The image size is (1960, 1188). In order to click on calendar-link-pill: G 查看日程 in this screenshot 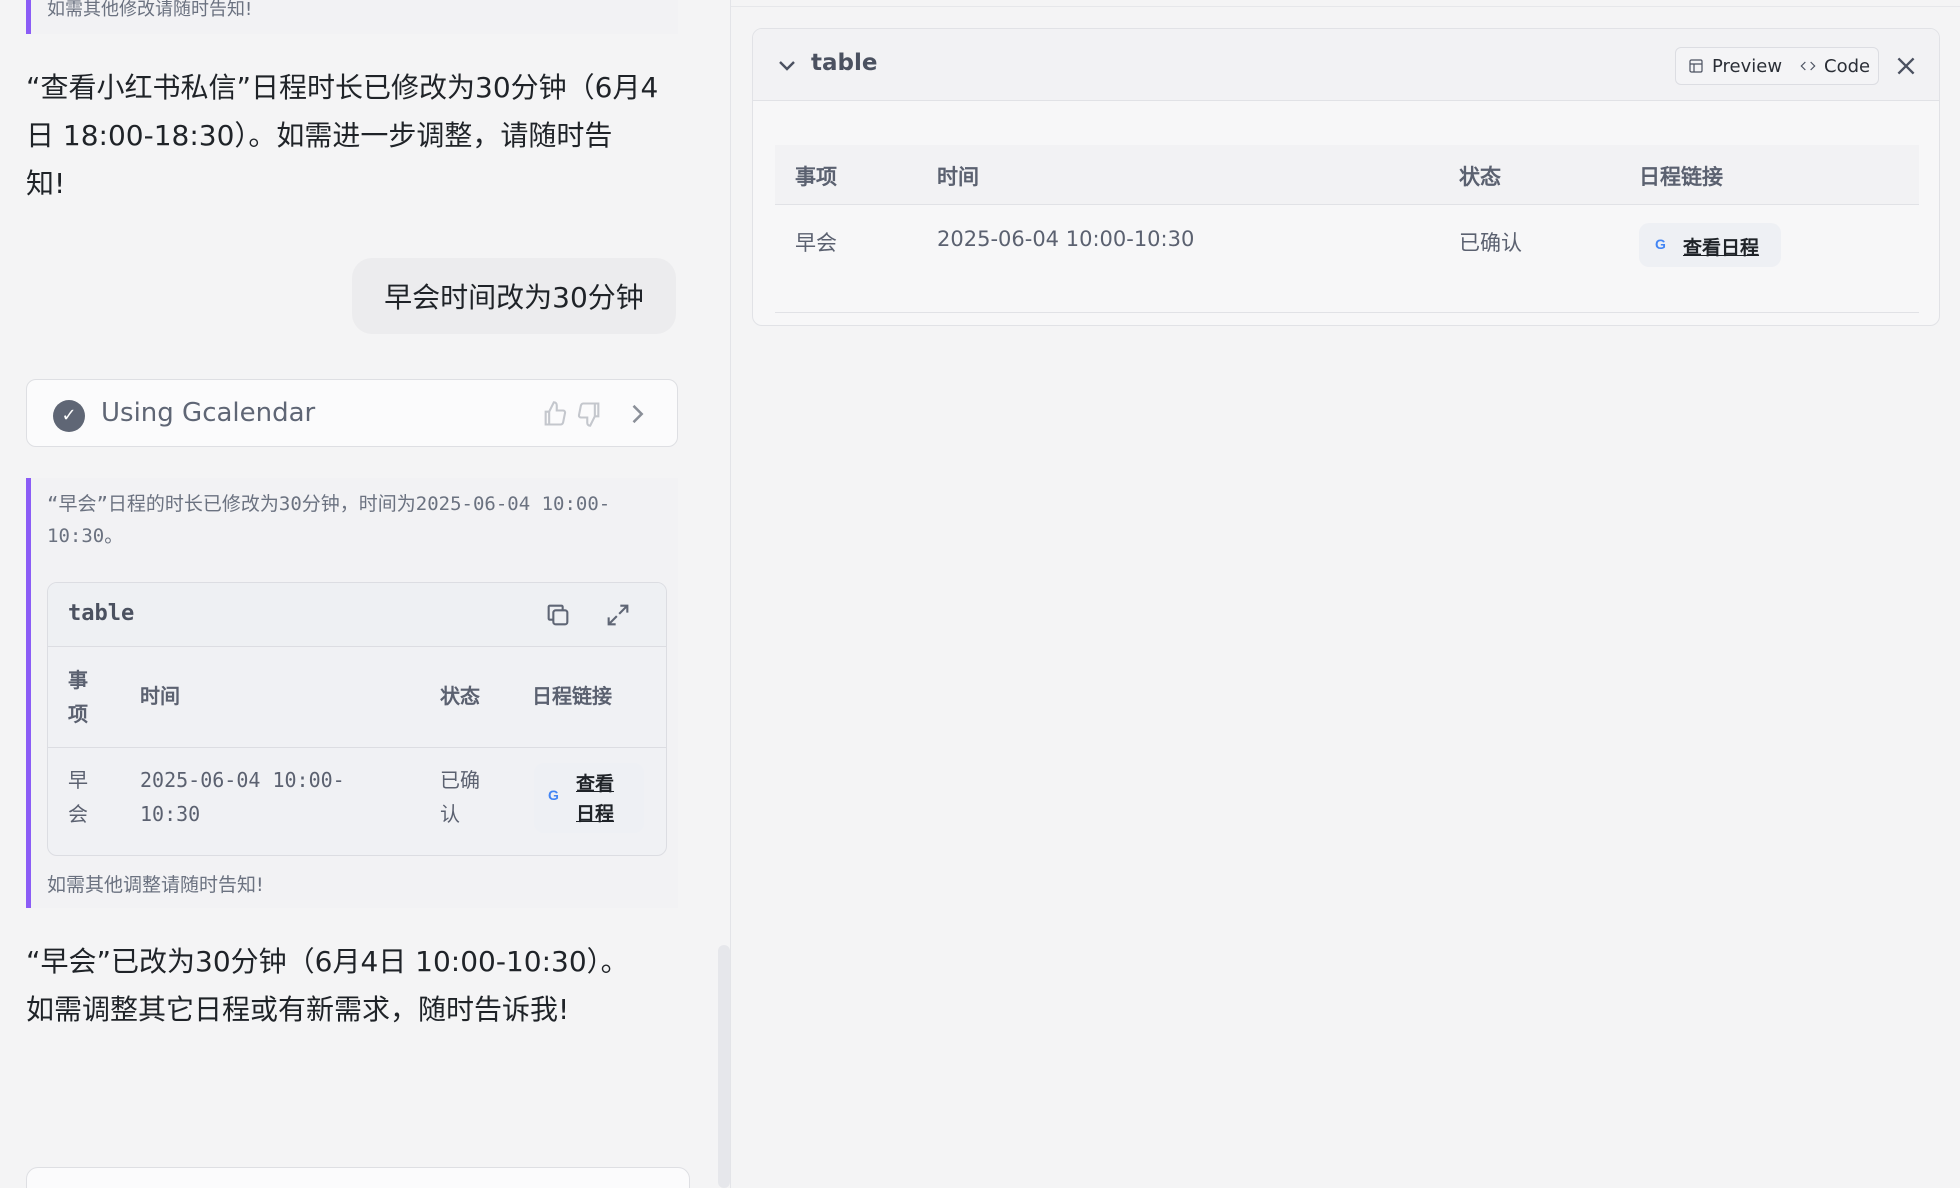, I will do `click(1710, 245)`.